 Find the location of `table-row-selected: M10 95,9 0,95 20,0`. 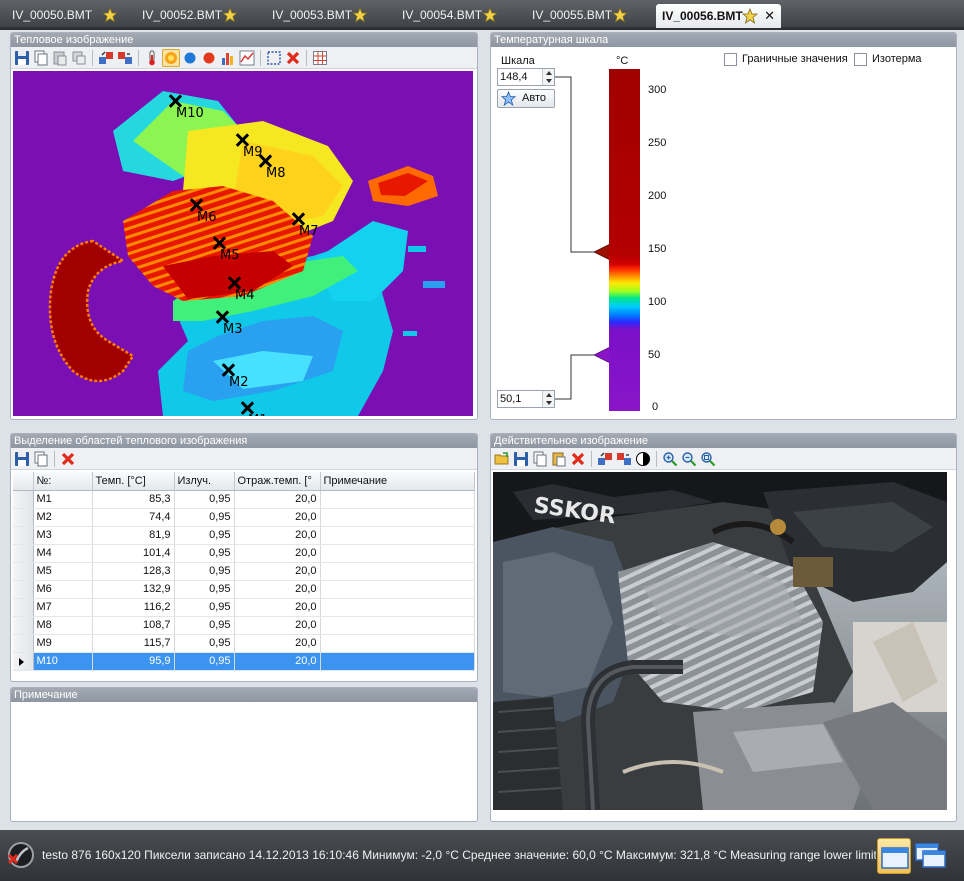

table-row-selected: M10 95,9 0,95 20,0 is located at coordinates (244, 661).